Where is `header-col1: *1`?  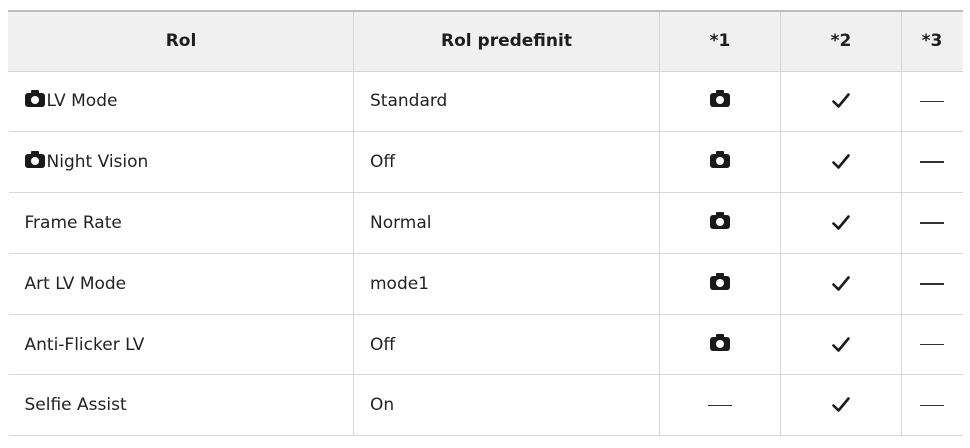
header-col1: *1 is located at coordinates (720, 41).